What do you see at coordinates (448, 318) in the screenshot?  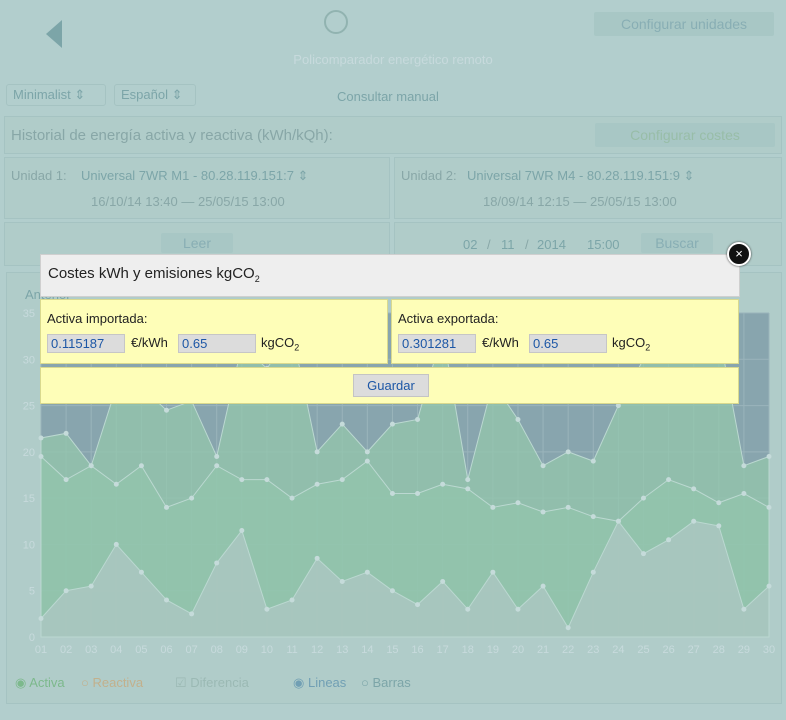 I see `exported-label: Activa exportada:` at bounding box center [448, 318].